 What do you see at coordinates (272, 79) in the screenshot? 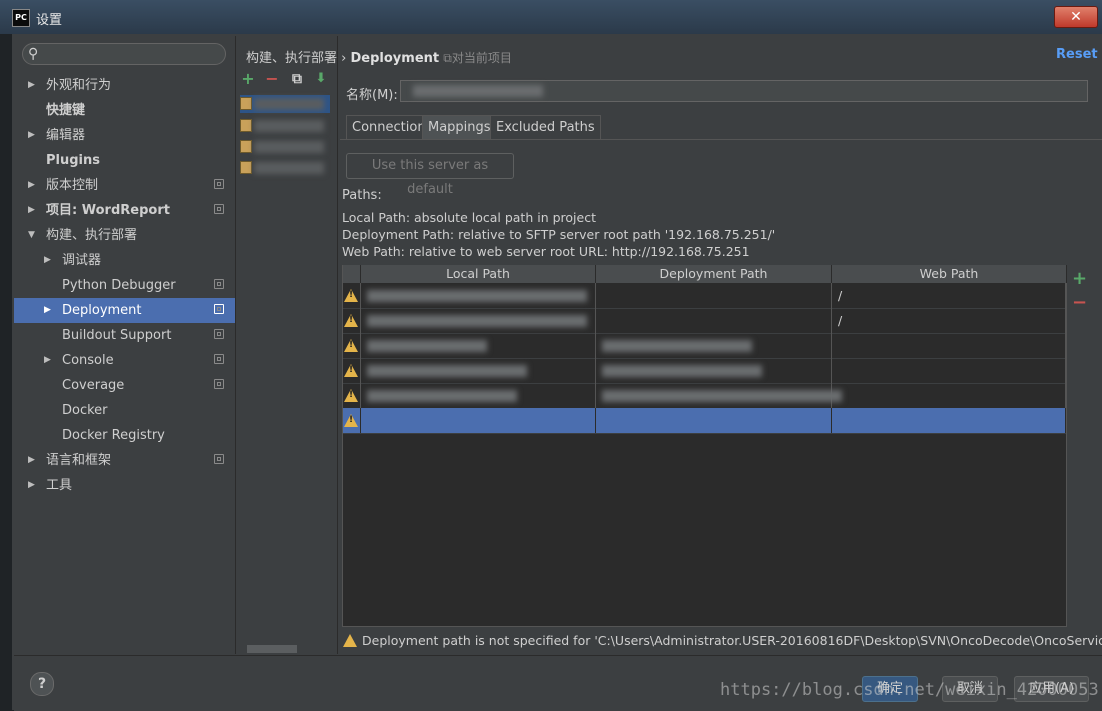
I see `remove-server-button: −` at bounding box center [272, 79].